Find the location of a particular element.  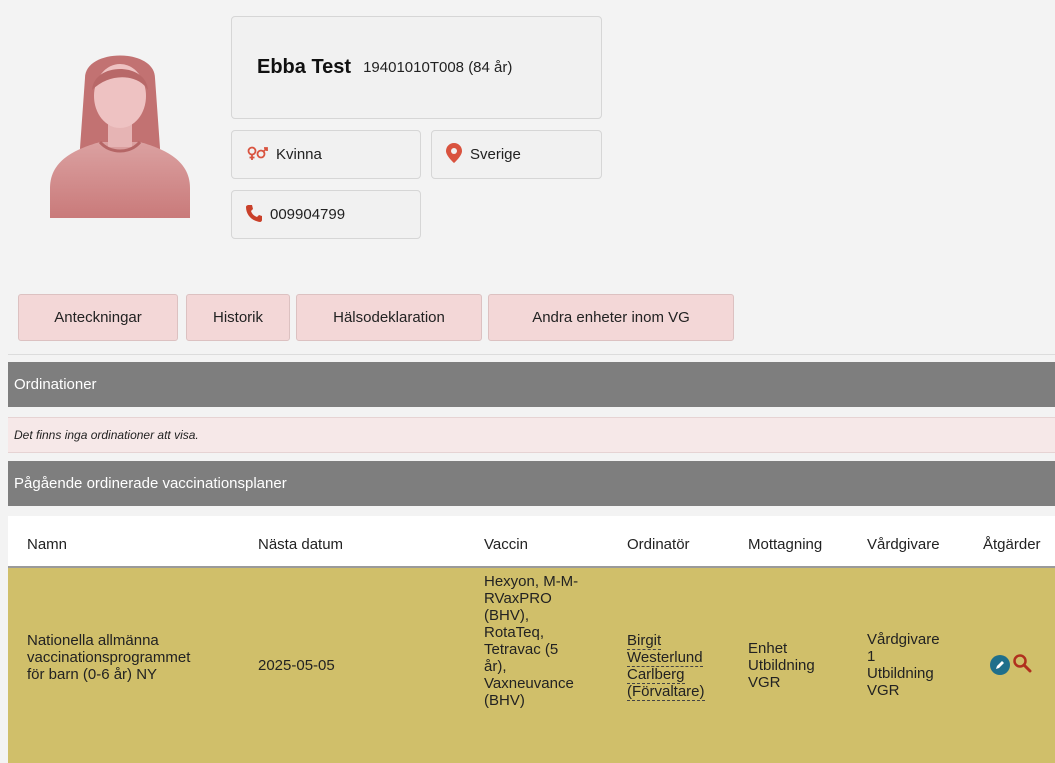

magnifier-icon is located at coordinates (1022, 665).